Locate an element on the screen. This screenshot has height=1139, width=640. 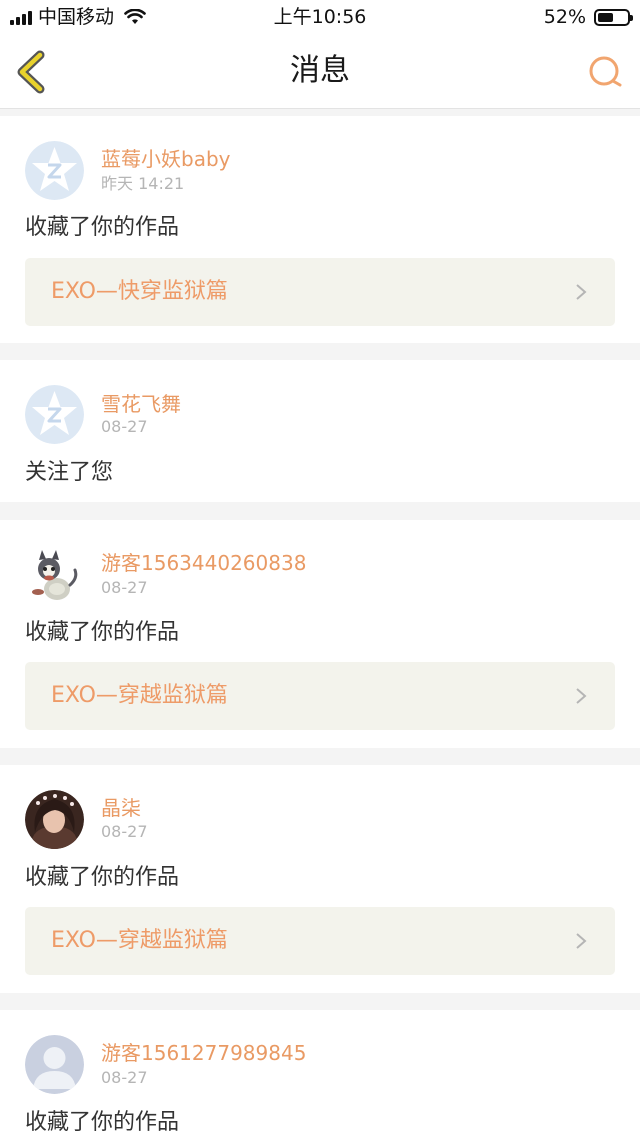
search-icon is located at coordinates (606, 72).